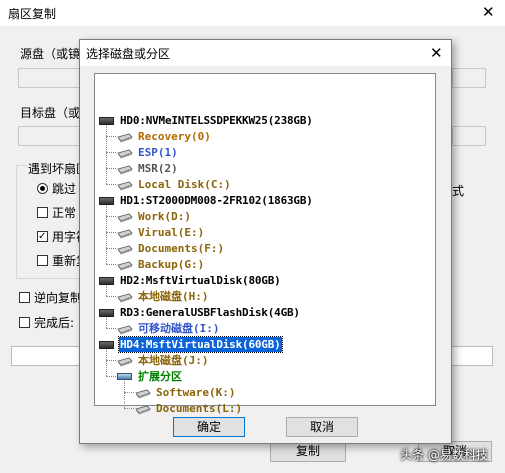 The width and height of the screenshot is (505, 473). I want to click on dialog-cancel-button-label: 取消, so click(321, 427).